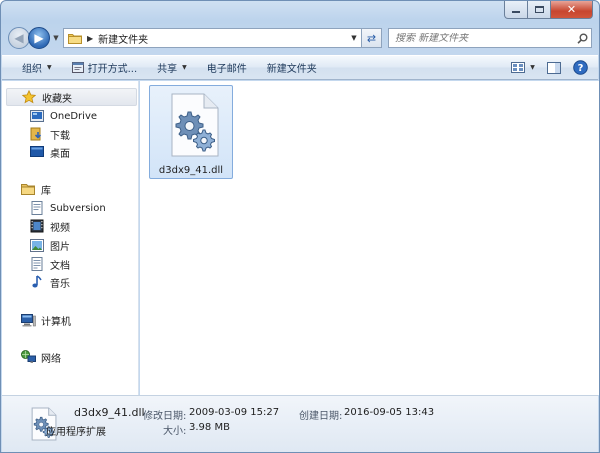 This screenshot has height=453, width=600. What do you see at coordinates (28, 320) in the screenshot?
I see `computer-icon` at bounding box center [28, 320].